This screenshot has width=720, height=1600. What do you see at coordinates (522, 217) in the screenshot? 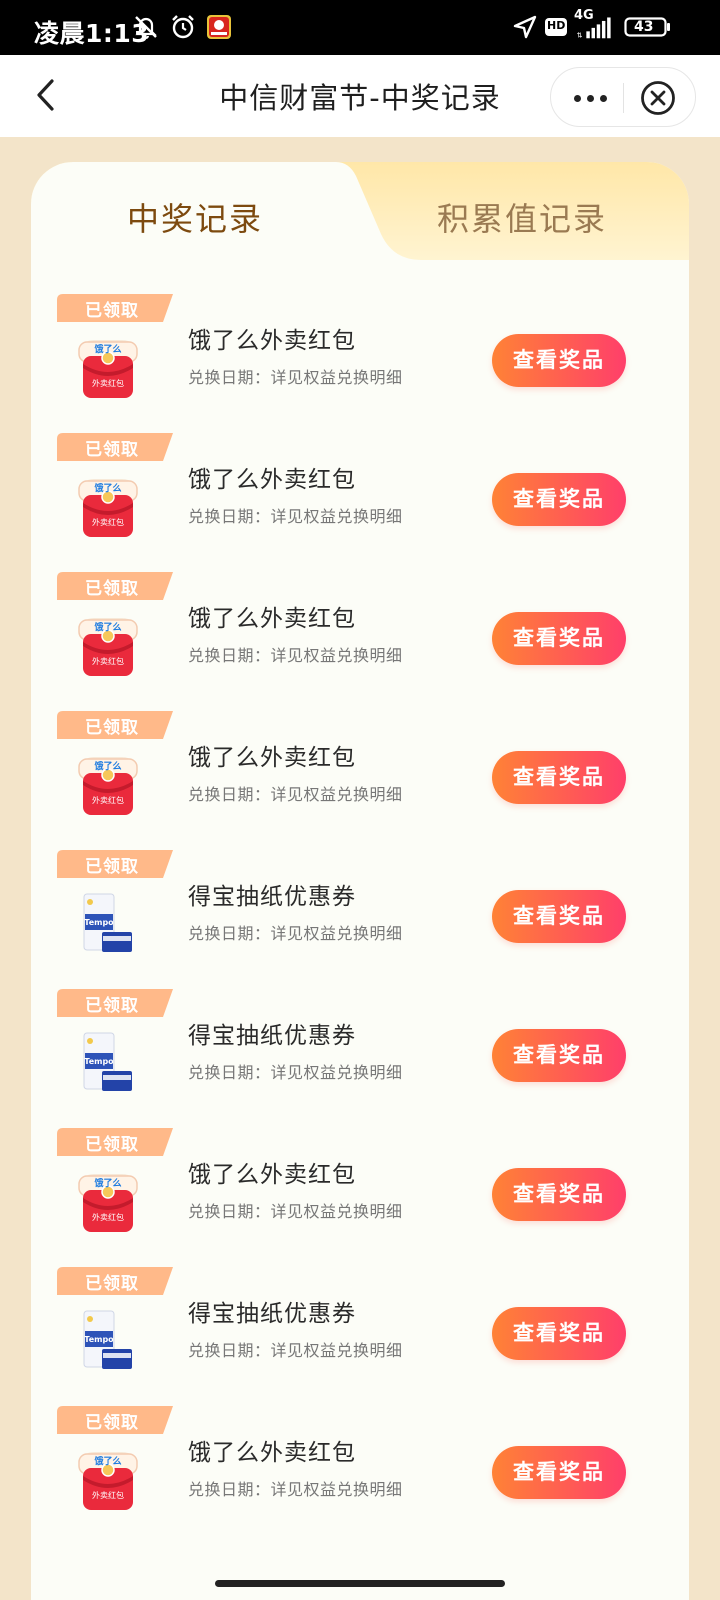
I see `tab-accumulated-records: 积累值记录` at bounding box center [522, 217].